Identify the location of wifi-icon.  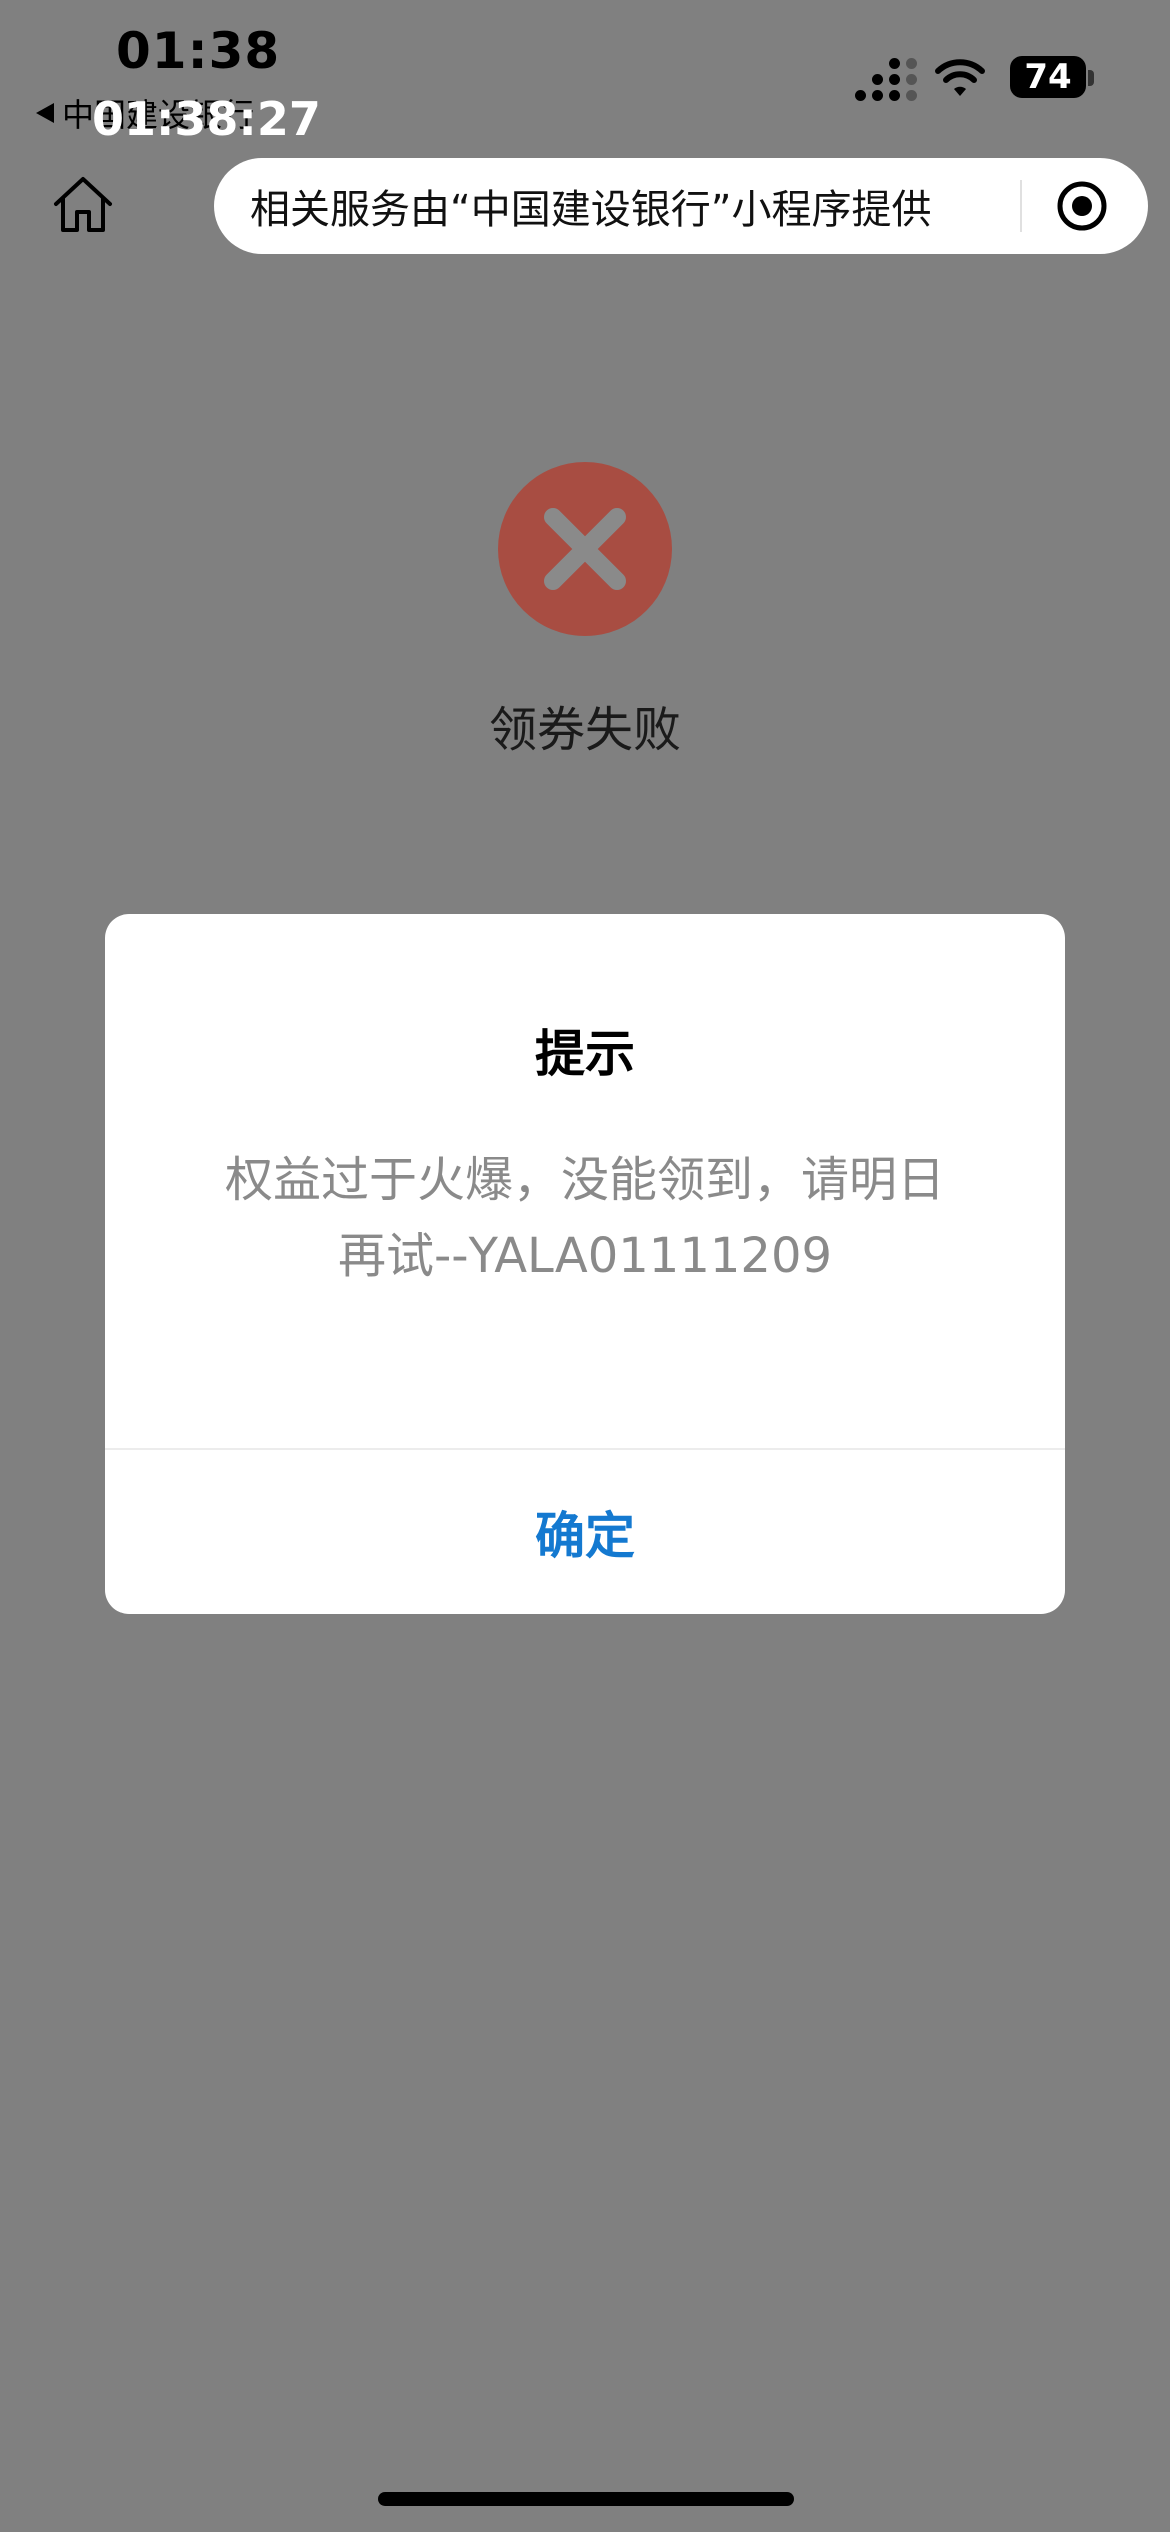
(960, 77).